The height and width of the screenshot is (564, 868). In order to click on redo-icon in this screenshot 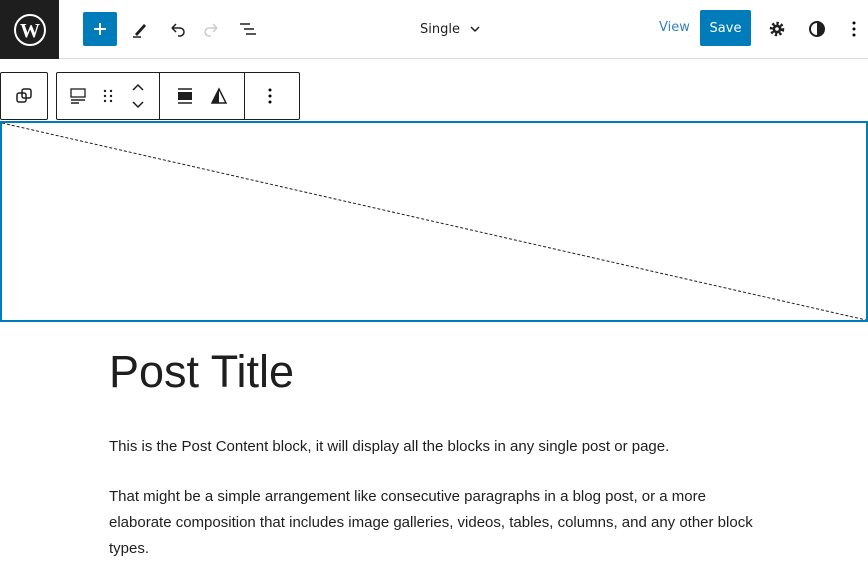, I will do `click(212, 29)`.